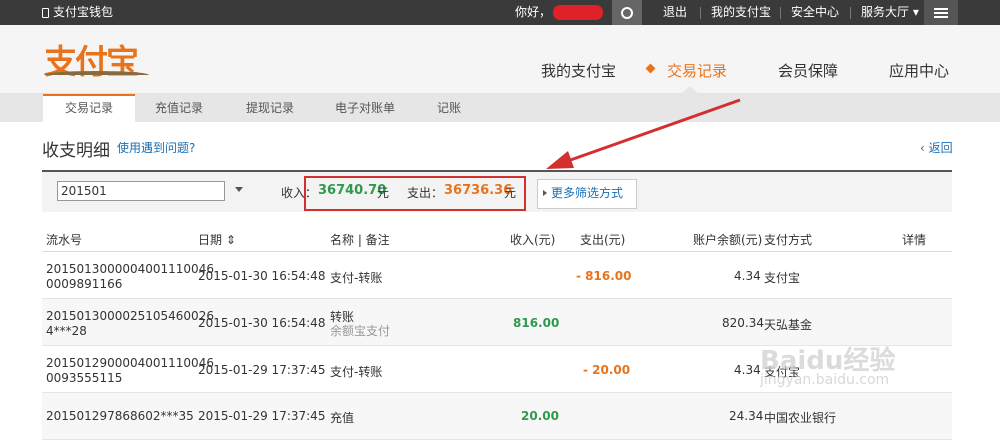  What do you see at coordinates (270, 108) in the screenshot?
I see `subtab-withdraw: 提现记录` at bounding box center [270, 108].